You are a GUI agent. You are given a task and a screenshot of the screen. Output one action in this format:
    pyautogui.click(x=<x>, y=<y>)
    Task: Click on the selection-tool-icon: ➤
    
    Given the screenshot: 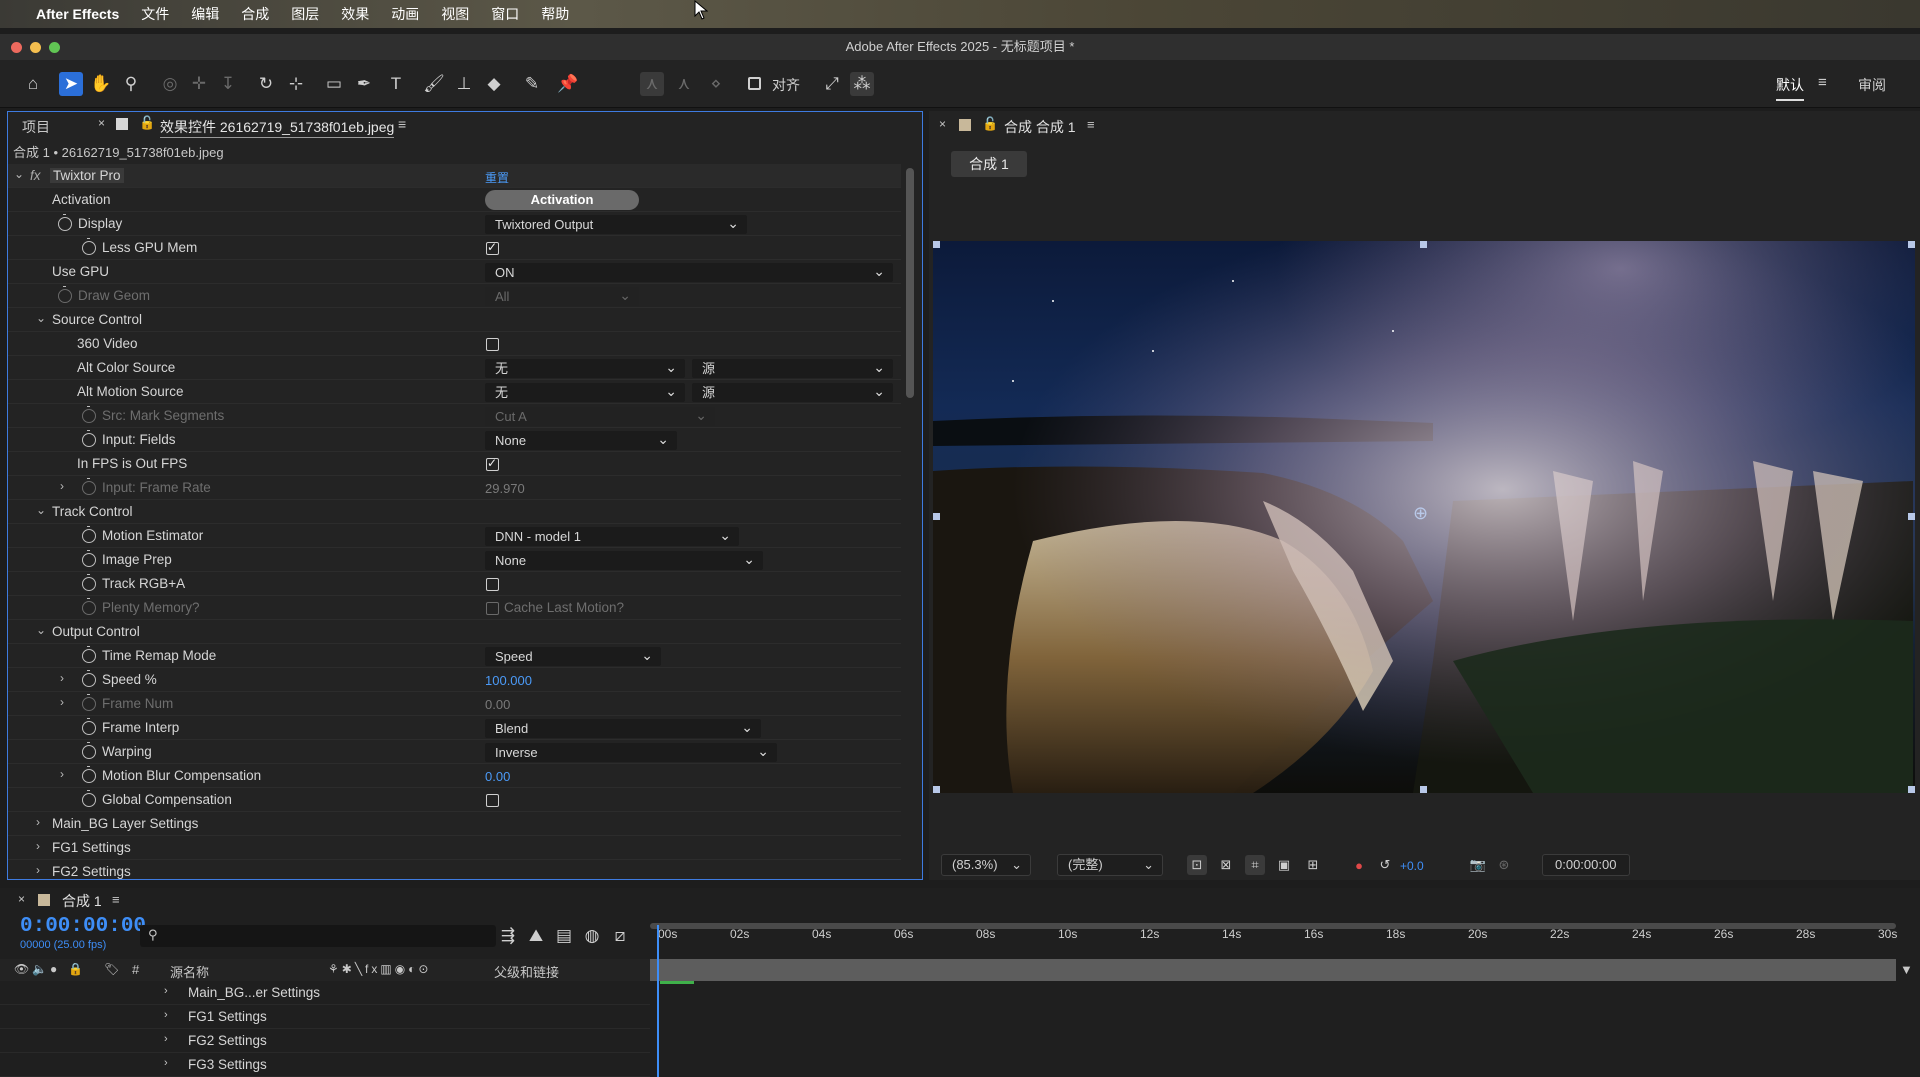 What is the action you would take?
    pyautogui.click(x=71, y=84)
    